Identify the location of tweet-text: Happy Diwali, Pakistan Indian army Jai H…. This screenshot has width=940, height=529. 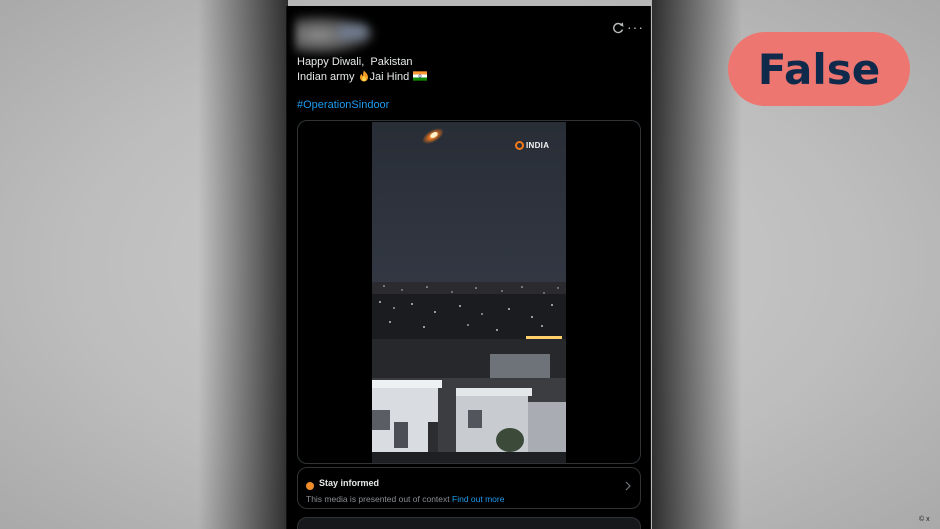
(362, 70).